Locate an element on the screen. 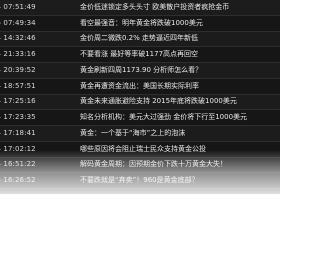  news-headline-link: 黄金未来通胀避险支持 2015年底将跌破1000美元 is located at coordinates (173, 102).